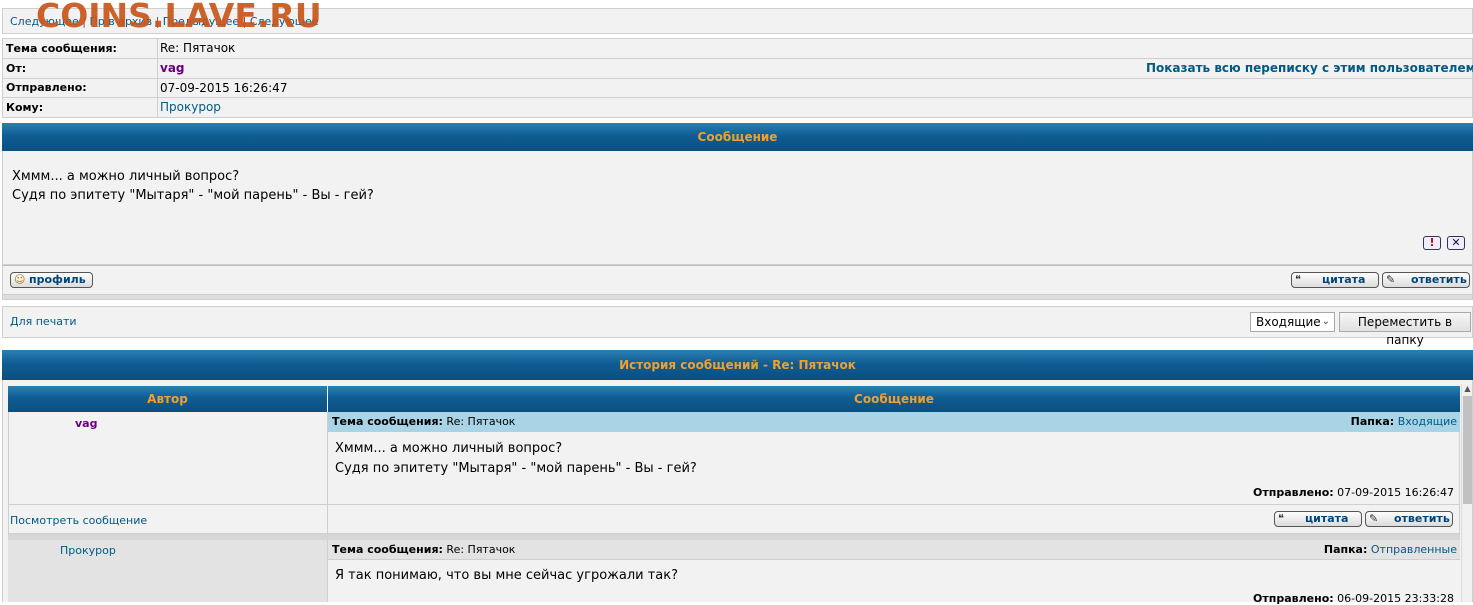 The width and height of the screenshot is (1473, 605). I want to click on message-title: Сообщение, so click(737, 137).